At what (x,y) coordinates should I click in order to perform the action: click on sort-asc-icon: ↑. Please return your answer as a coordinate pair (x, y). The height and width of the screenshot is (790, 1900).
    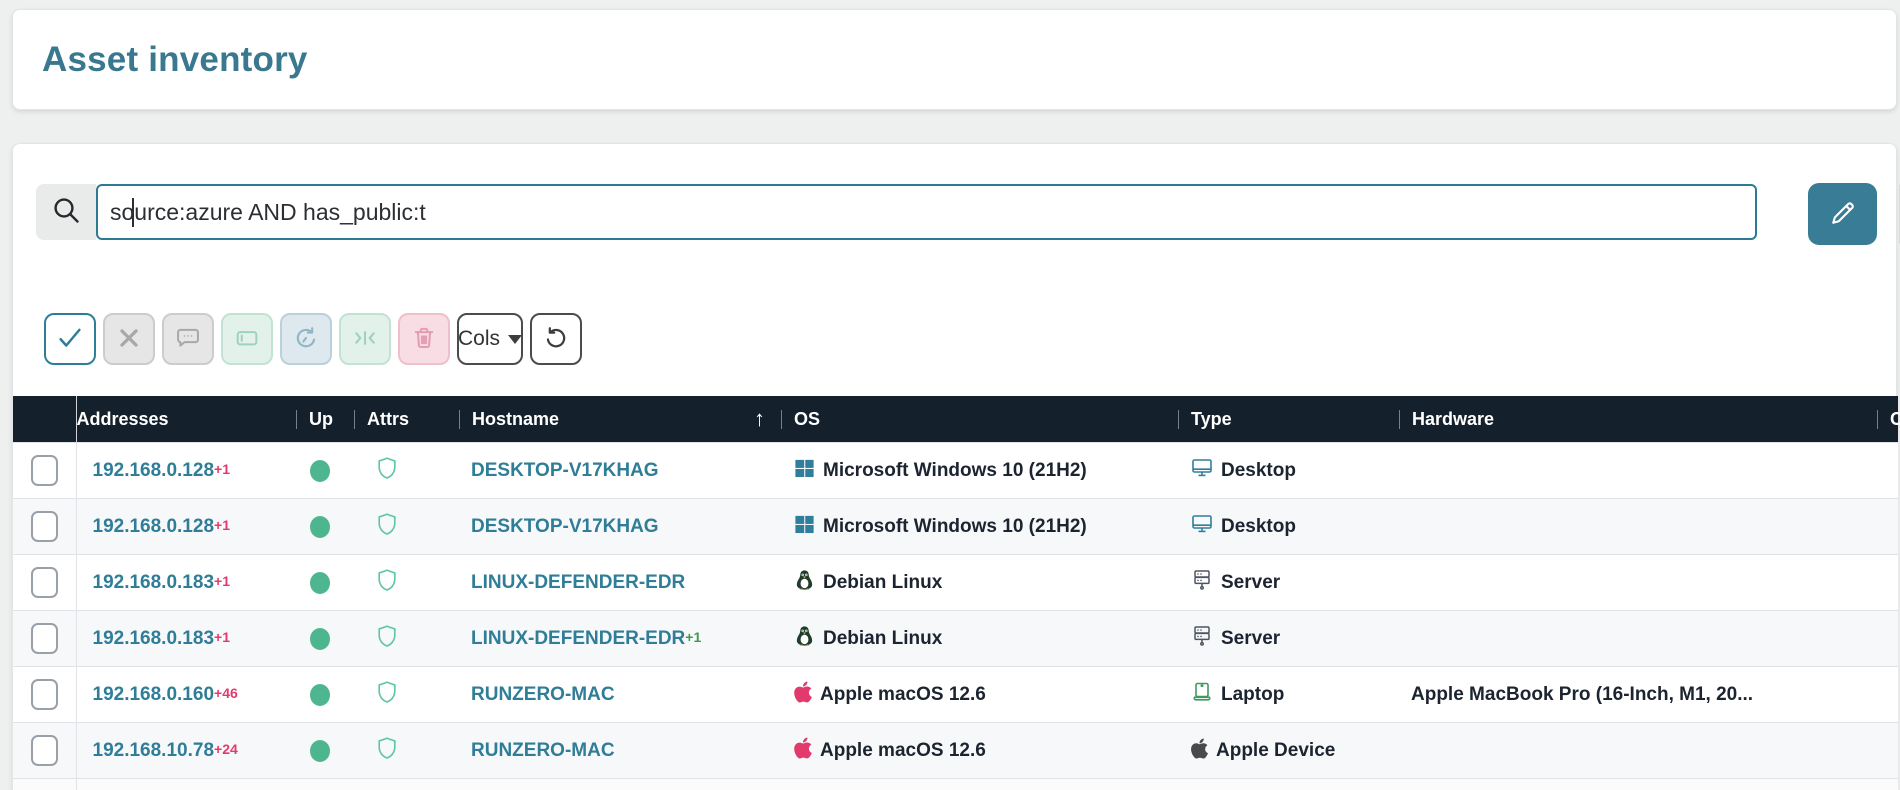
    Looking at the image, I should click on (759, 418).